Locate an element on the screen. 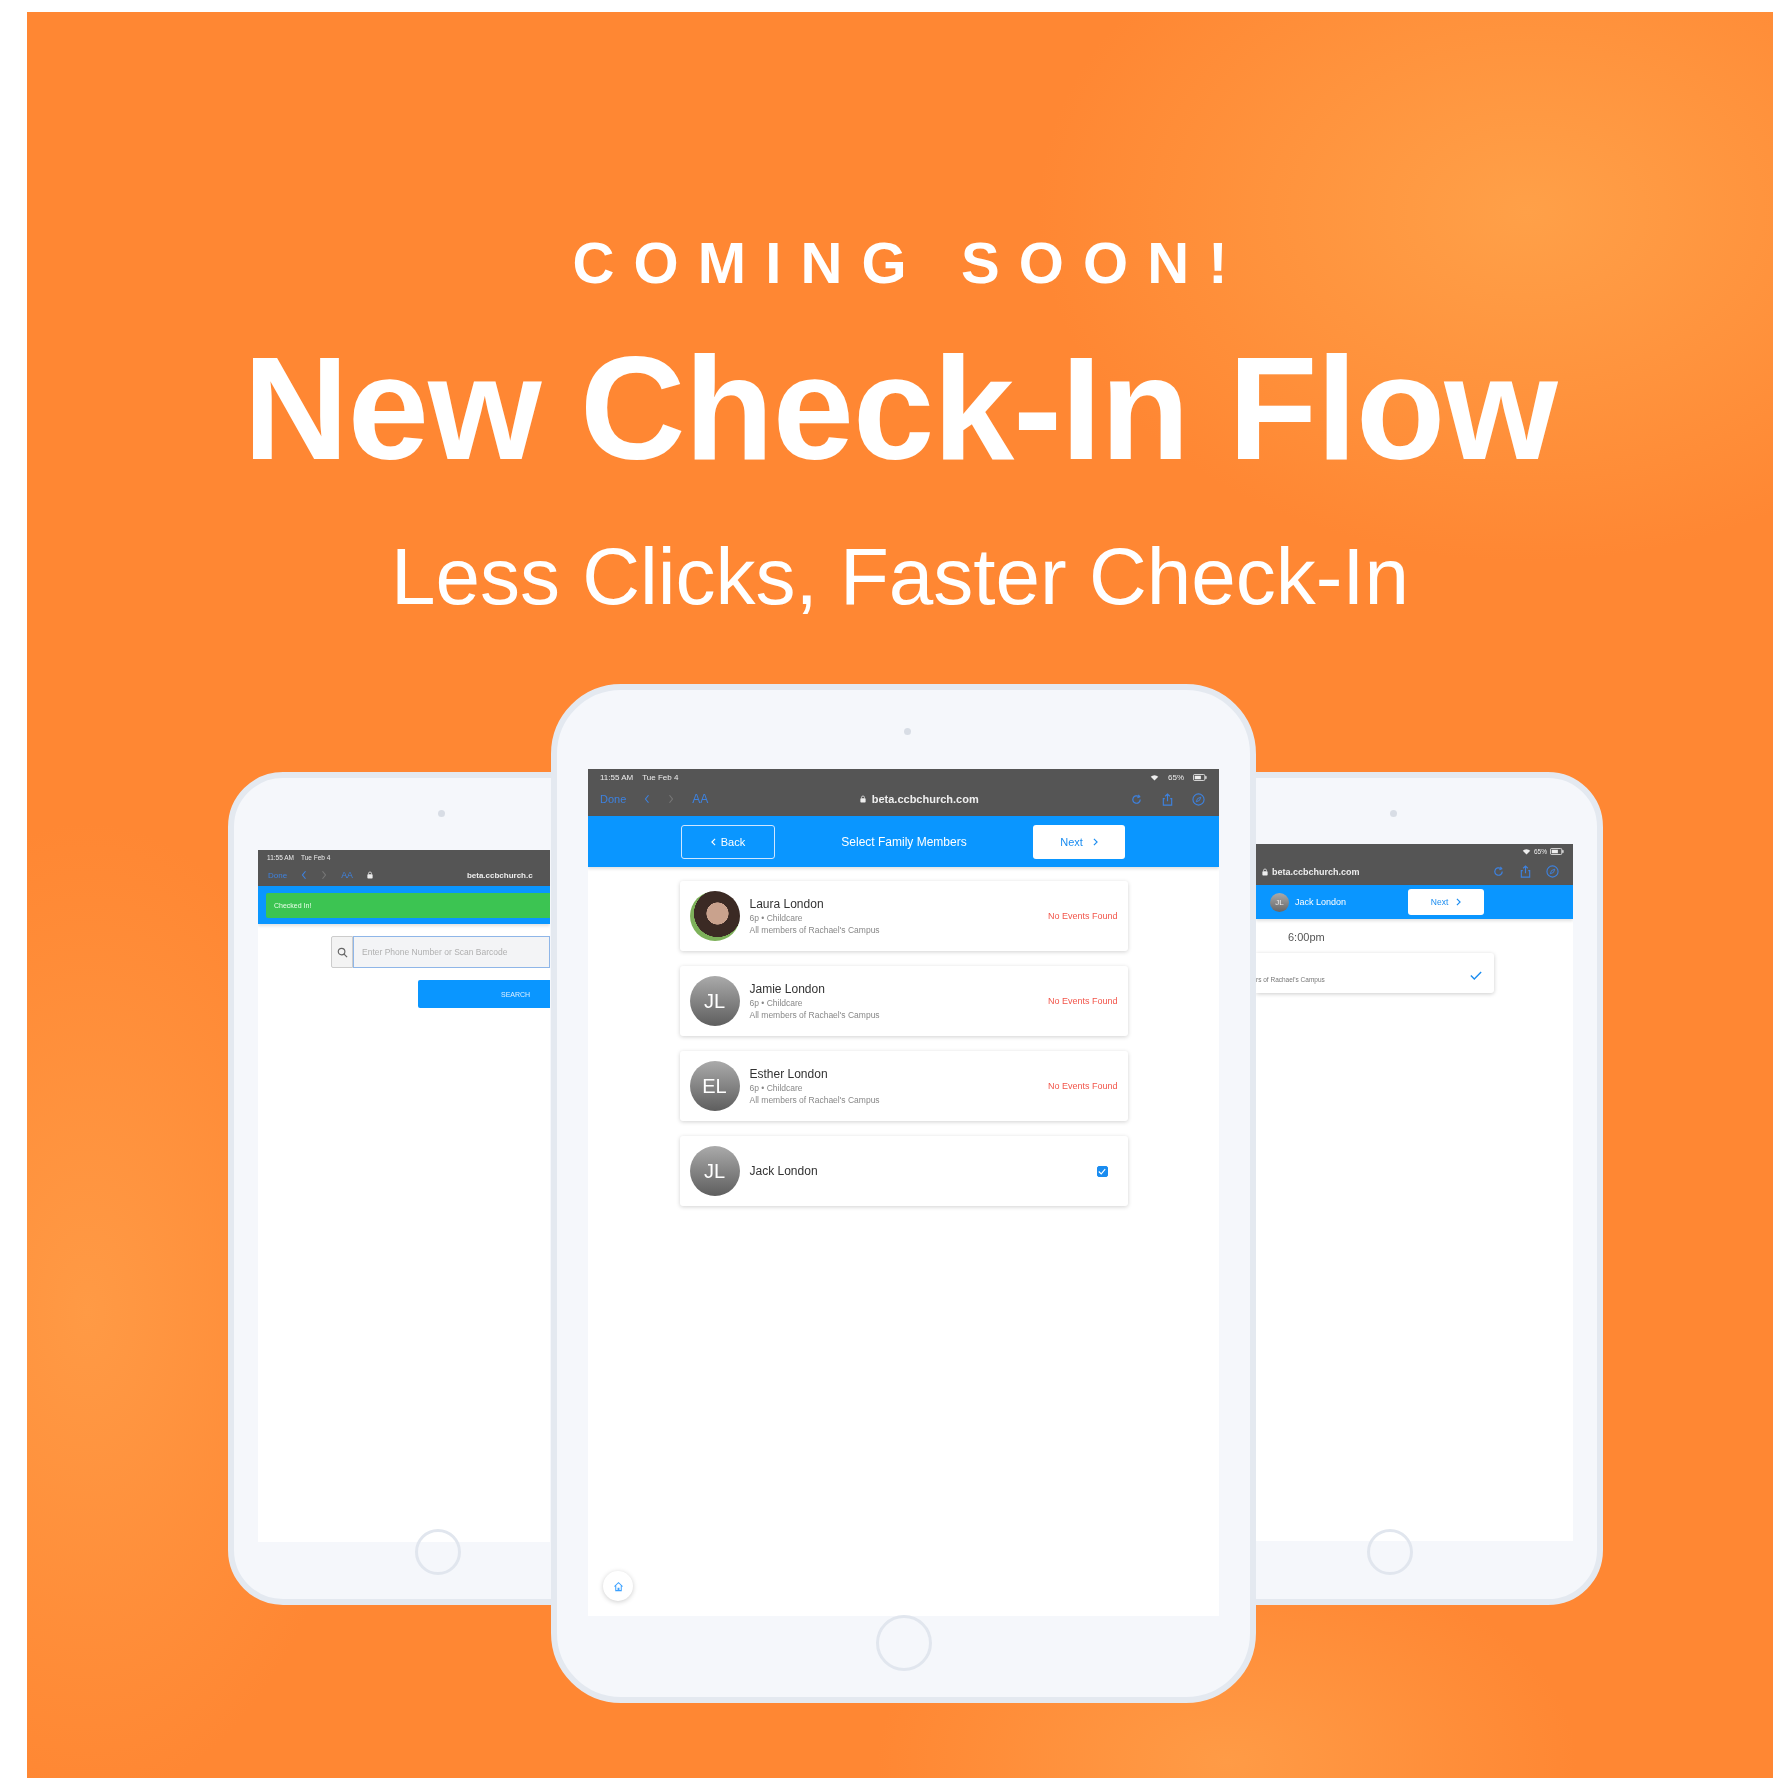 This screenshot has height=1778, width=1773. avatar-initials: EL is located at coordinates (714, 1086).